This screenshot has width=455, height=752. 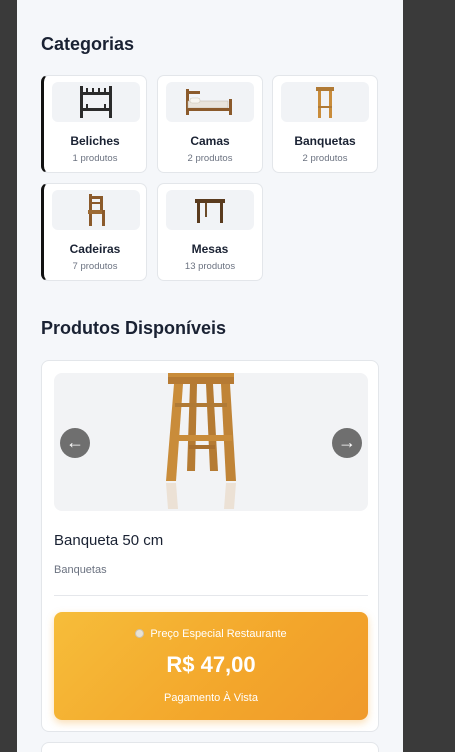 What do you see at coordinates (347, 443) in the screenshot?
I see `next-image-button: →` at bounding box center [347, 443].